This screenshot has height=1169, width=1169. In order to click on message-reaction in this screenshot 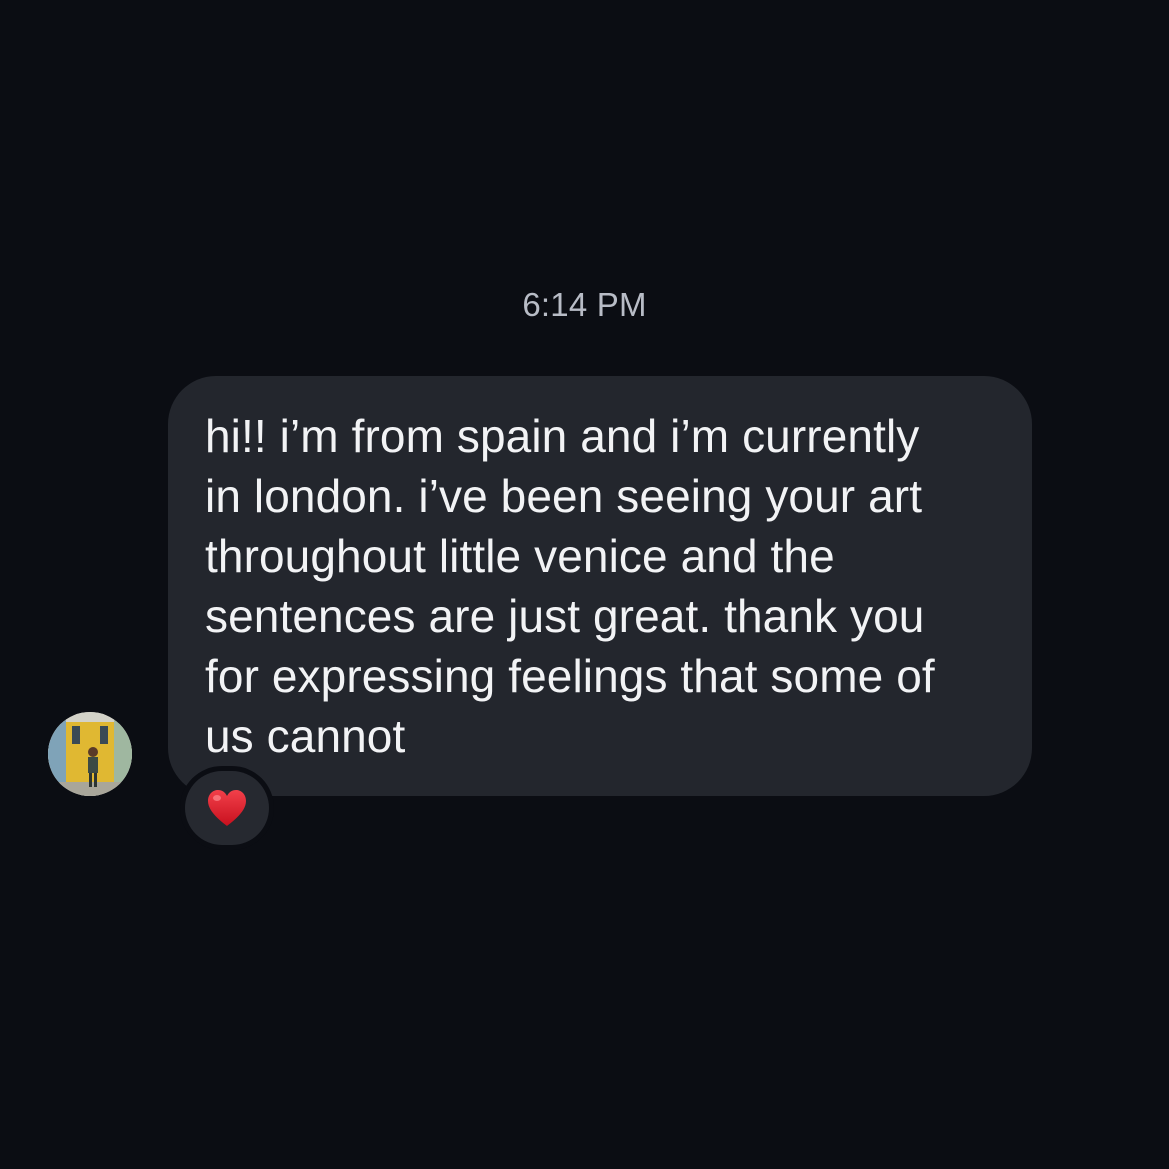, I will do `click(227, 808)`.